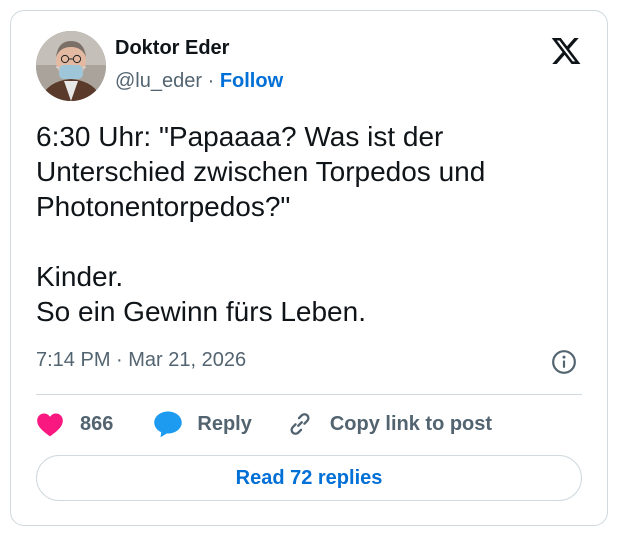  What do you see at coordinates (411, 423) in the screenshot?
I see `copy-link-label: Copy link to post` at bounding box center [411, 423].